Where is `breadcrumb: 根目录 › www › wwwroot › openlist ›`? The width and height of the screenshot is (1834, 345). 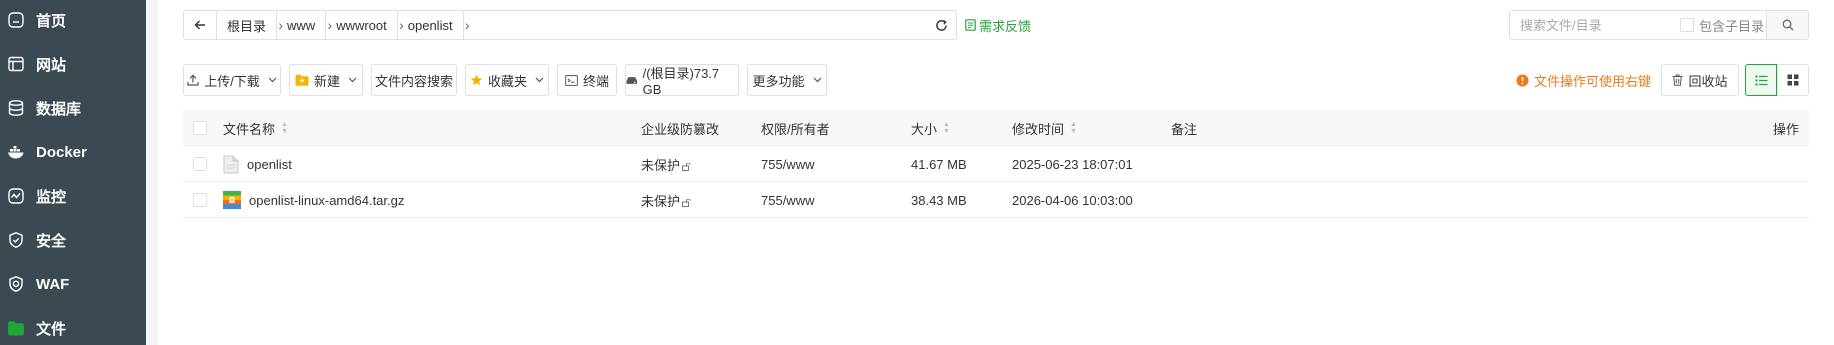 breadcrumb: 根目录 › www › wwwroot › openlist › is located at coordinates (572, 25).